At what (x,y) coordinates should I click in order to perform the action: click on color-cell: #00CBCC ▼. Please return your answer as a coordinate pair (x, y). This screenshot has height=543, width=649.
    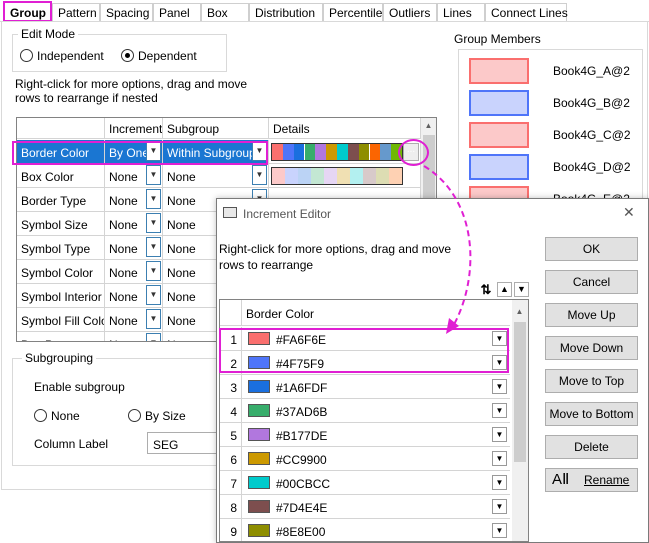
    Looking at the image, I should click on (376, 483).